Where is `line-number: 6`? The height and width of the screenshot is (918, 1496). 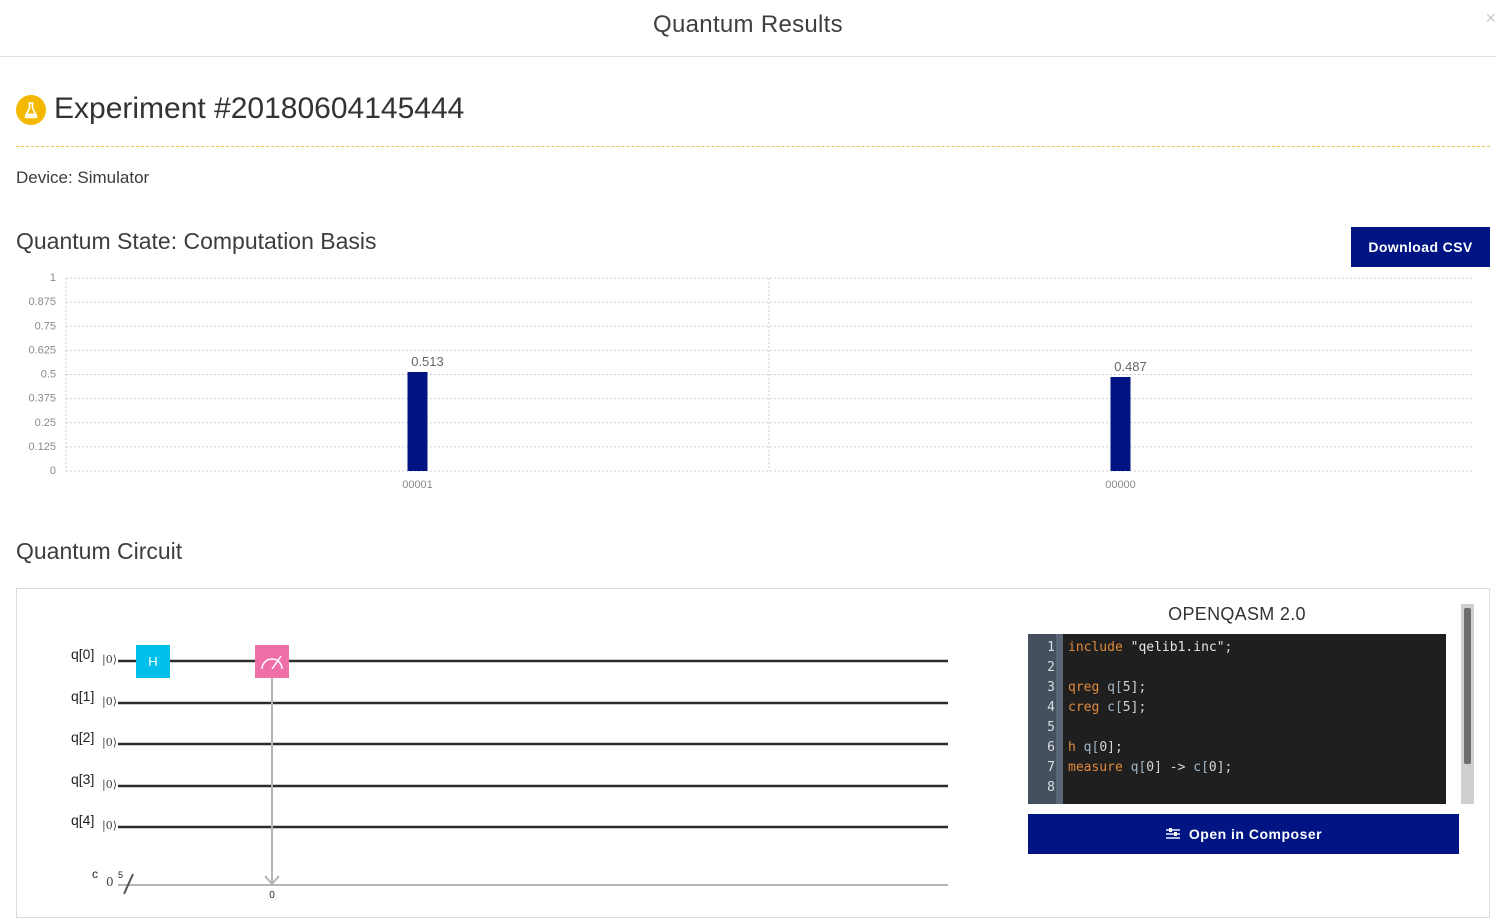 line-number: 6 is located at coordinates (1051, 747).